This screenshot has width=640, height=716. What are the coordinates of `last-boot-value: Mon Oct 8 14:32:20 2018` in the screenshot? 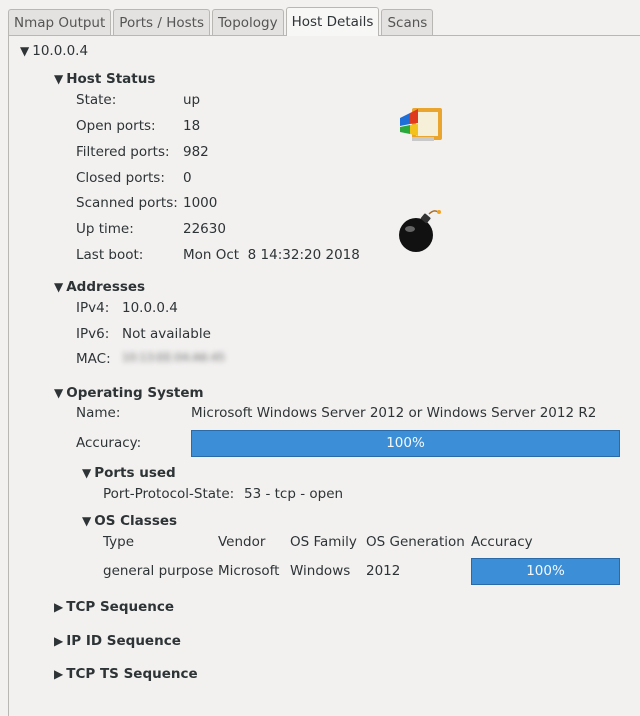 It's located at (271, 255).